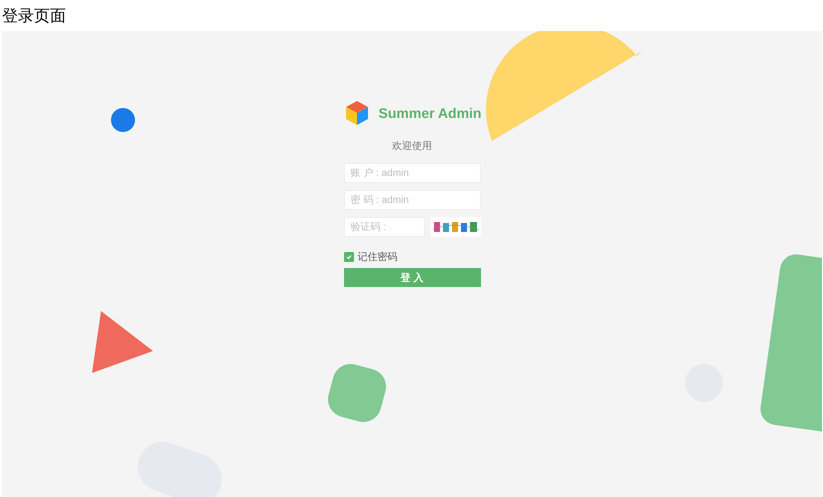 The width and height of the screenshot is (823, 497). What do you see at coordinates (34, 17) in the screenshot?
I see `page-title: 登录页面` at bounding box center [34, 17].